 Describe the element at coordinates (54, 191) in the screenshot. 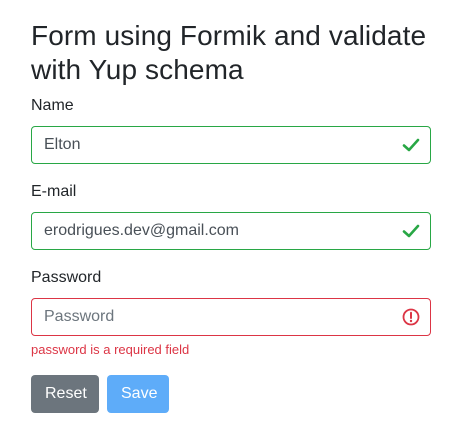

I see `email-label: E-mail` at that location.